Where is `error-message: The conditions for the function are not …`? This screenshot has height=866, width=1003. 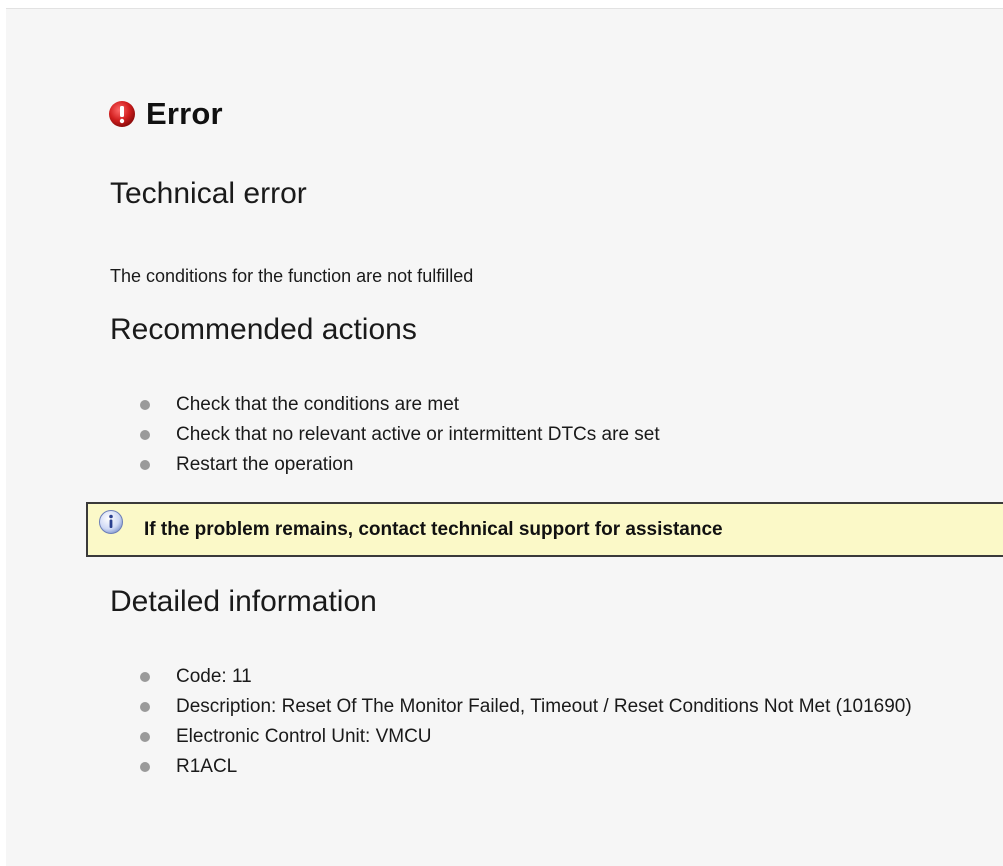
error-message: The conditions for the function are not … is located at coordinates (292, 276).